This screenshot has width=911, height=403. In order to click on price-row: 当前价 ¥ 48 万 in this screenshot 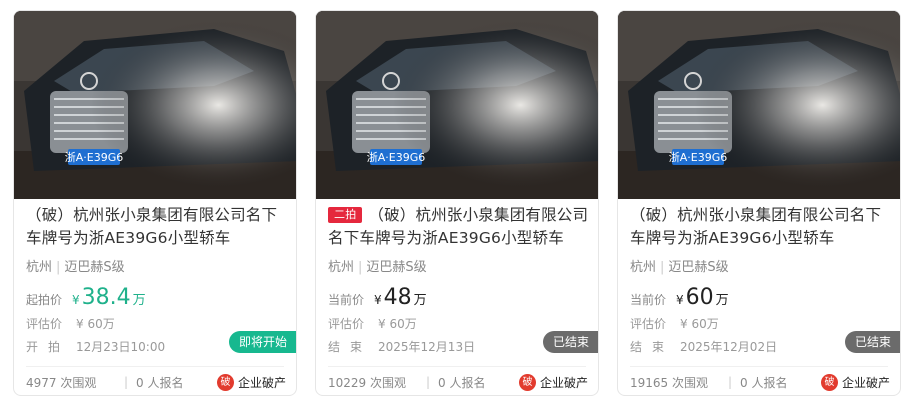, I will do `click(377, 298)`.